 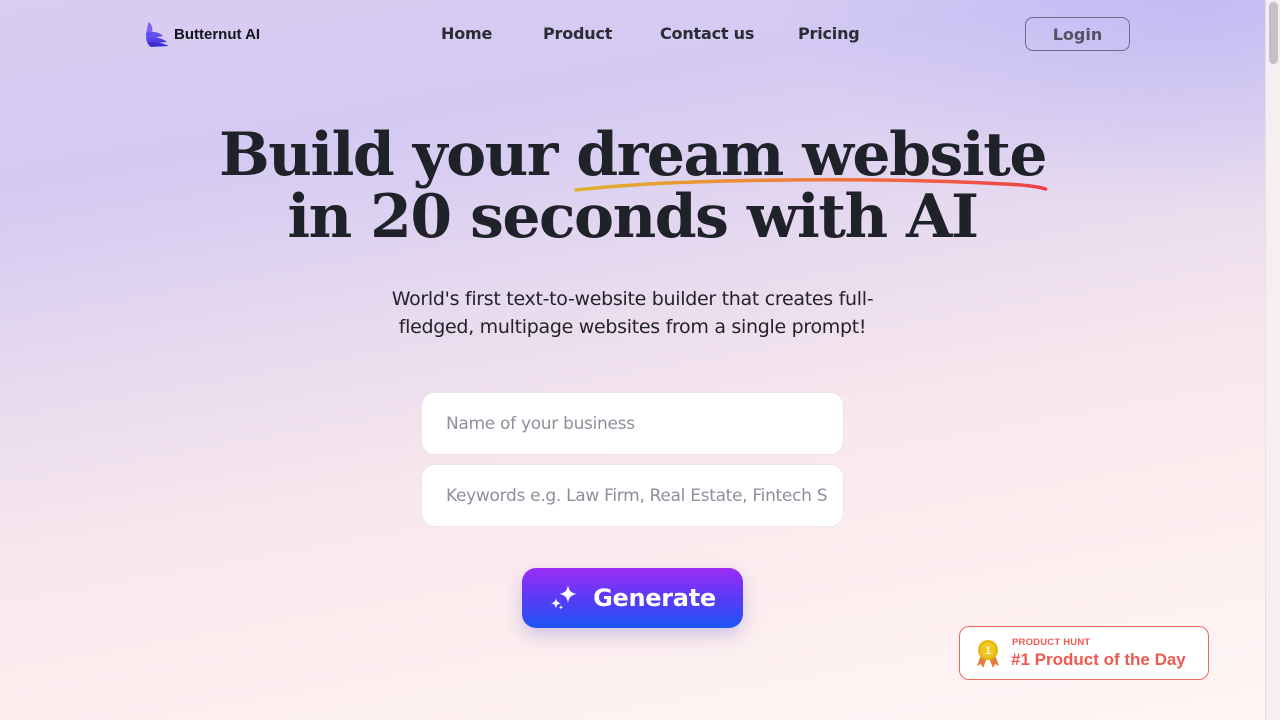 I want to click on nav-item-product: Product, so click(x=577, y=33).